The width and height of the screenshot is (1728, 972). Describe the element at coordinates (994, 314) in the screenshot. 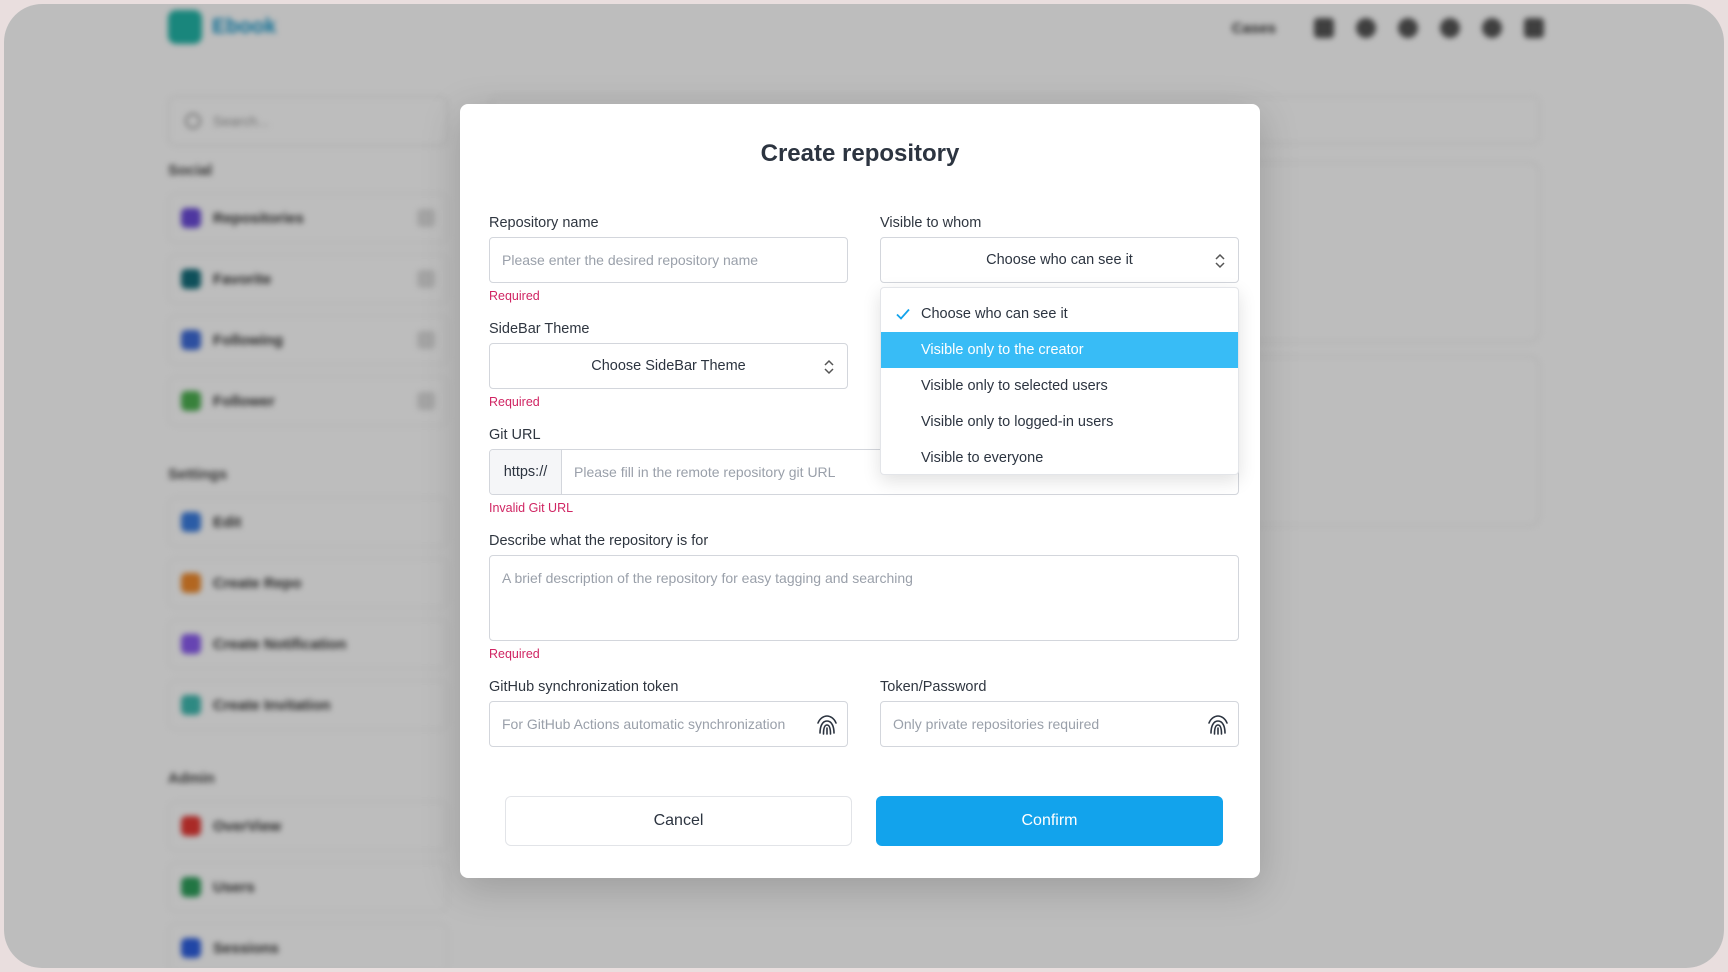

I see `visibility-option-label: Choose who can see it` at that location.